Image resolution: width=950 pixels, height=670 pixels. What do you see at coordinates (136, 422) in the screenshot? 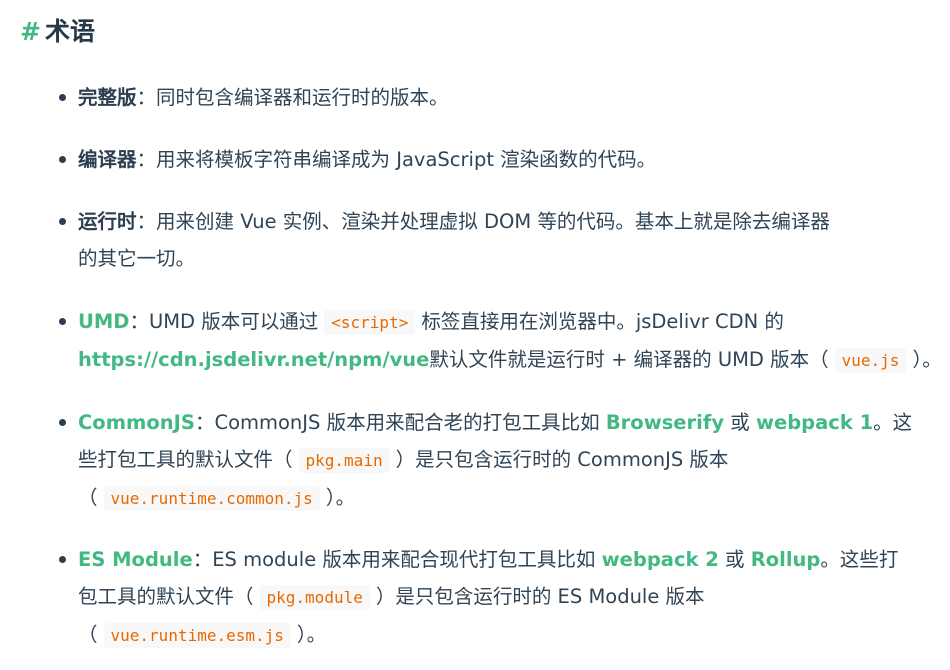
I see `commonjs-term-link: CommonJS` at bounding box center [136, 422].